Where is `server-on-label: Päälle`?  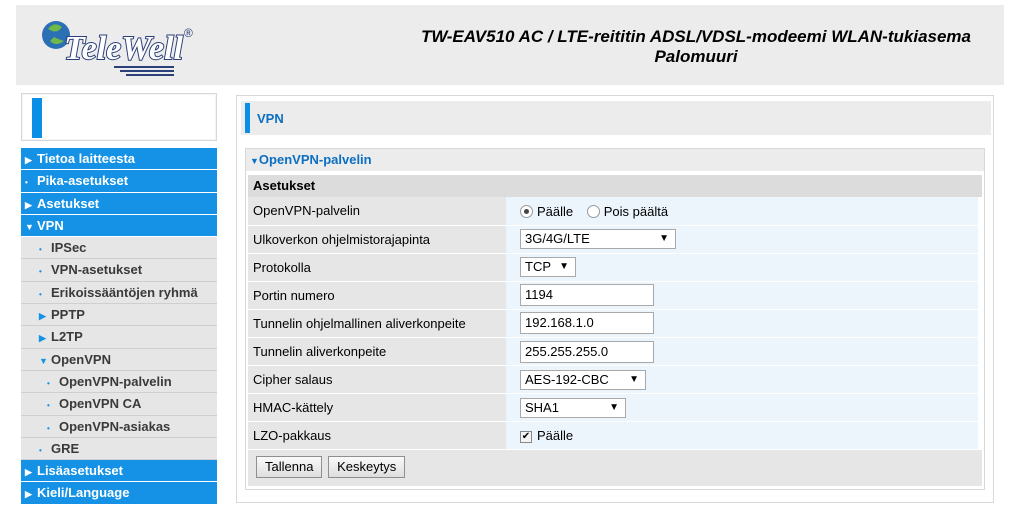
server-on-label: Päälle is located at coordinates (555, 211).